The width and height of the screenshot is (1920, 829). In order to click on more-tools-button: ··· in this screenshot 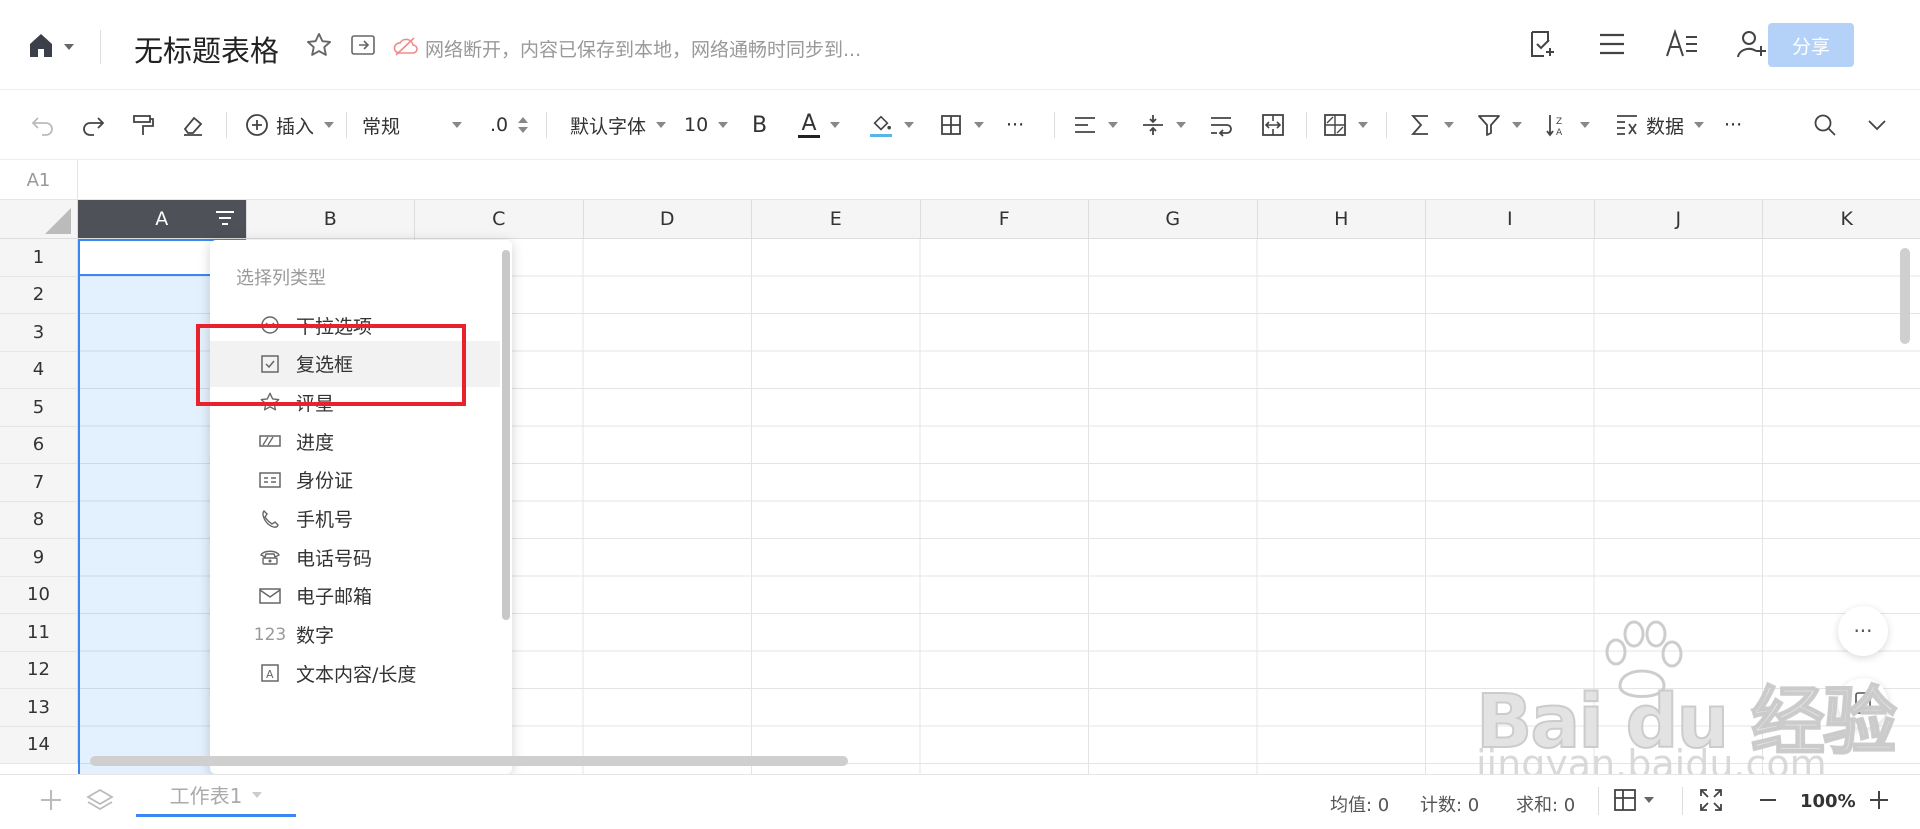, I will do `click(1733, 125)`.